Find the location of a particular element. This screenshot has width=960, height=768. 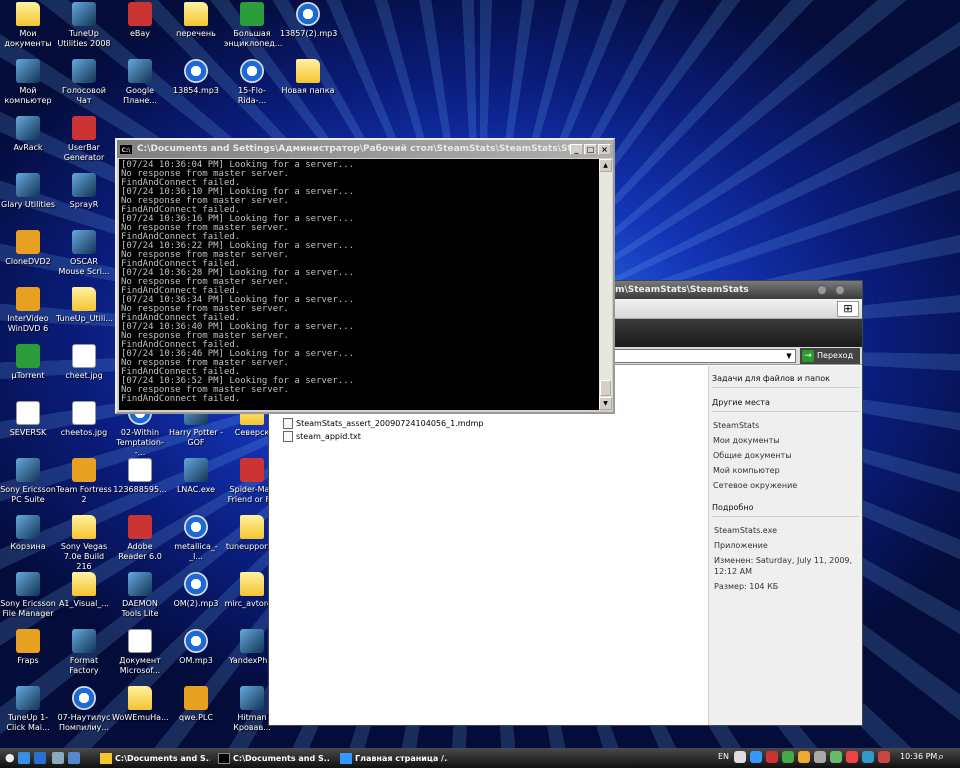

desktop-icon: Корзина is located at coordinates (28, 532).